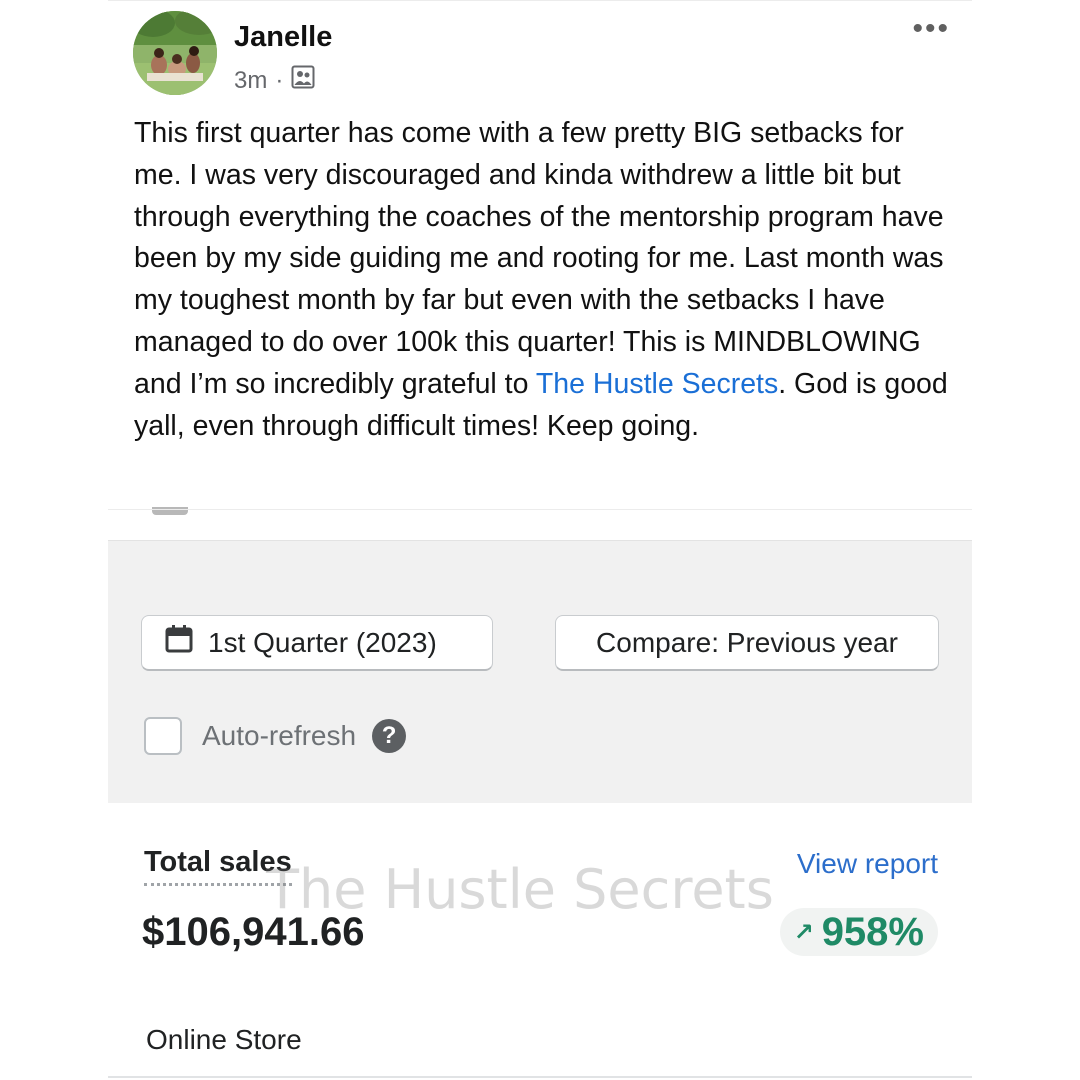 Image resolution: width=1080 pixels, height=1080 pixels. What do you see at coordinates (867, 864) in the screenshot?
I see `view-report-link: View report` at bounding box center [867, 864].